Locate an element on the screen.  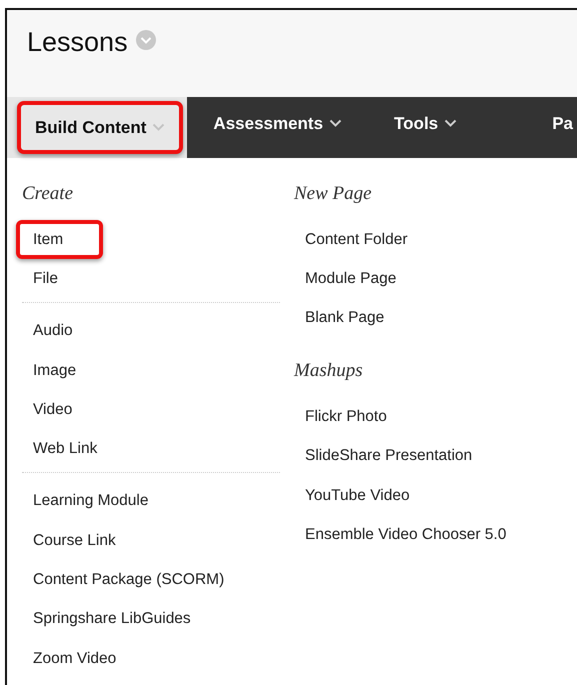
nav-tab: Pa is located at coordinates (551, 123).